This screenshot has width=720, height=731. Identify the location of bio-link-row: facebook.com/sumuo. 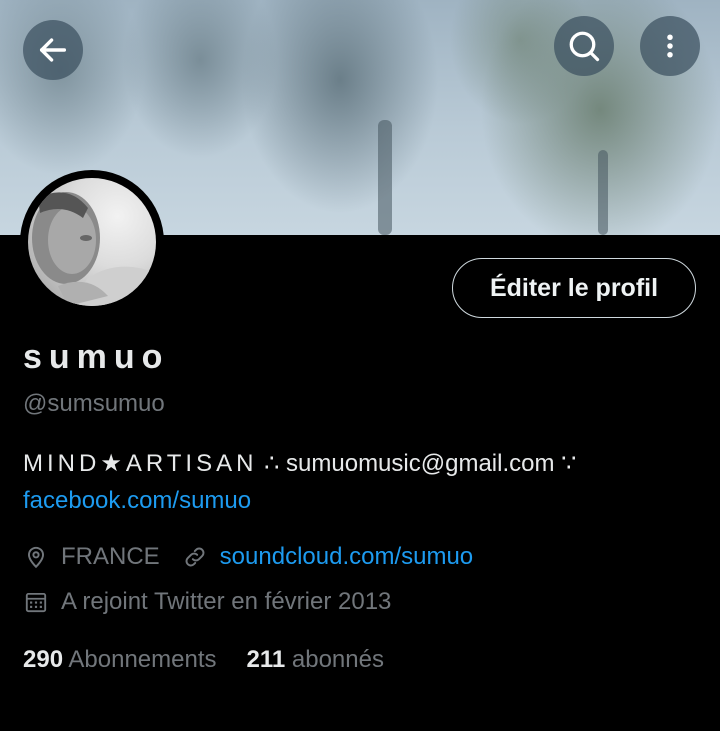
(137, 501).